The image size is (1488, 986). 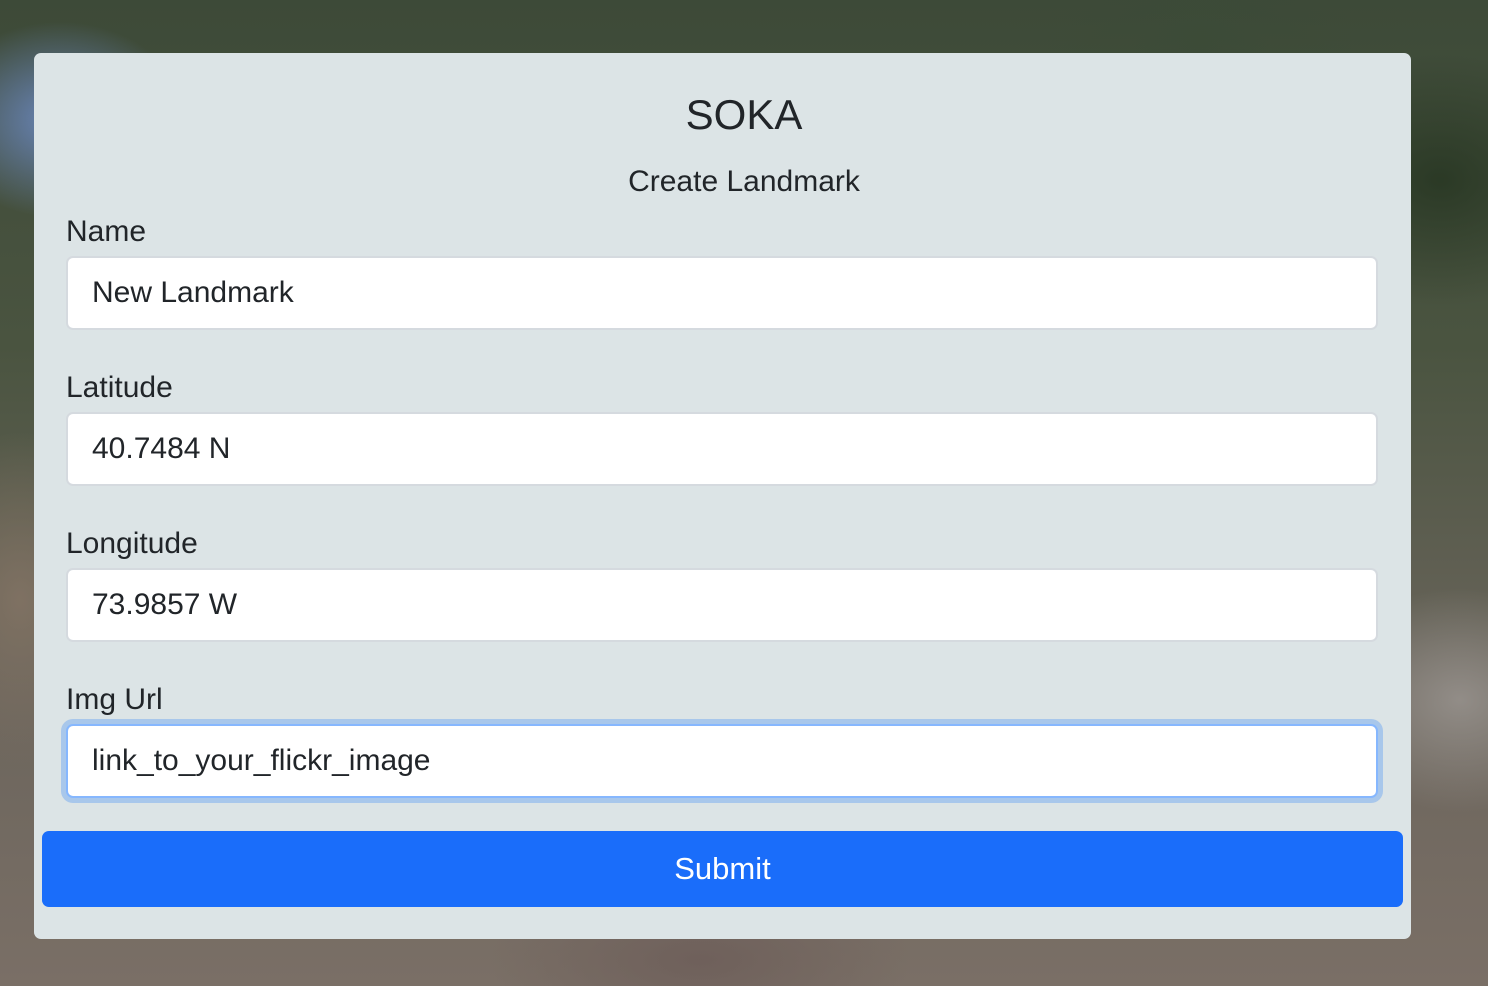 I want to click on latitude-label: Latitude, so click(x=119, y=387).